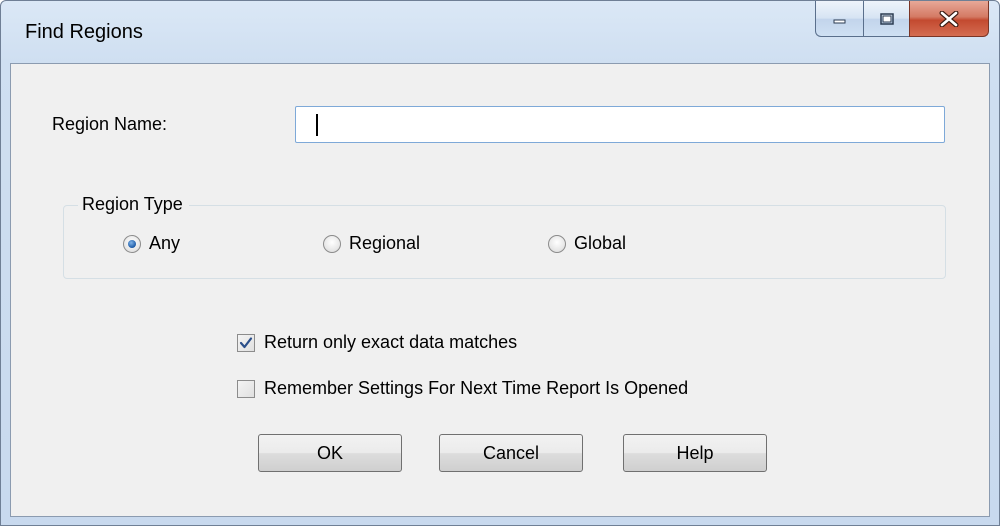  I want to click on region-name-label: Region Name:, so click(110, 124).